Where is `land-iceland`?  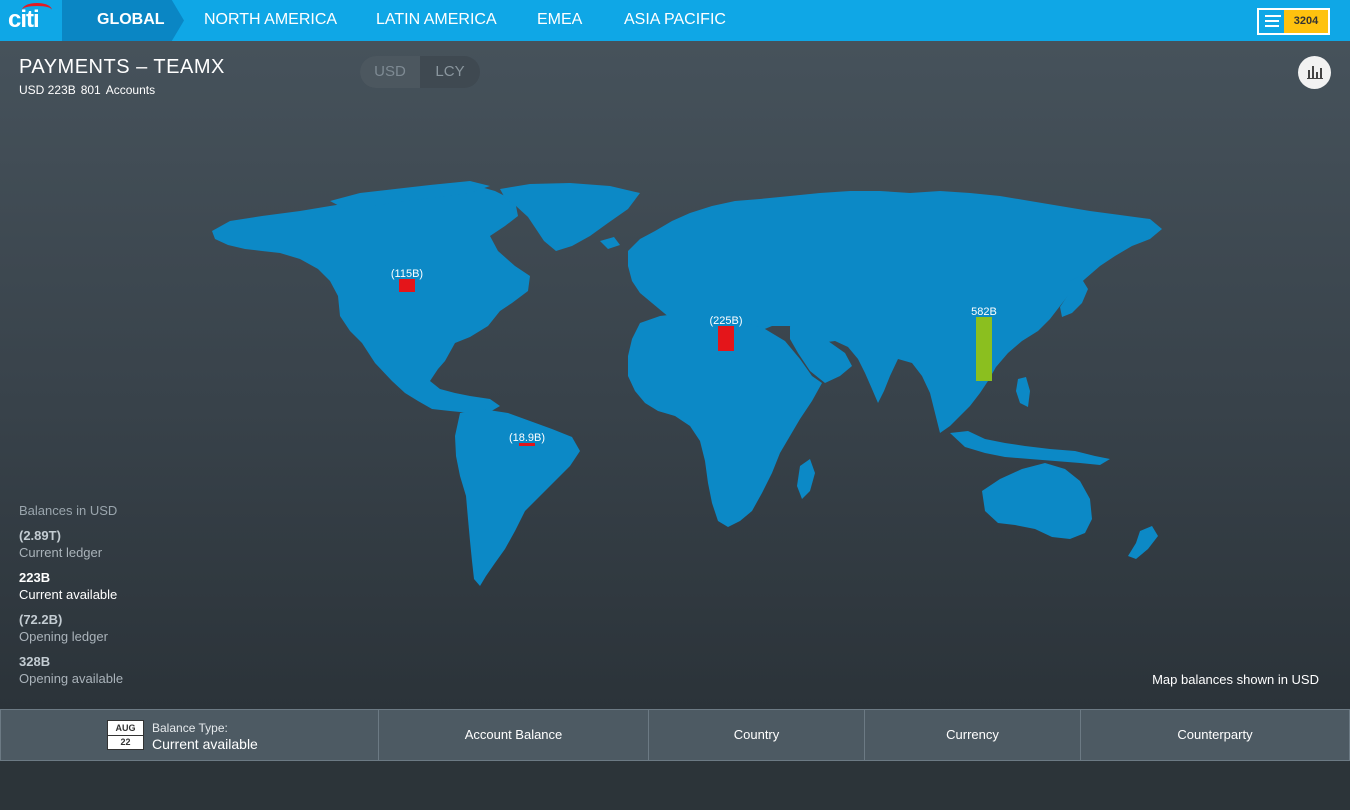
land-iceland is located at coordinates (610, 243).